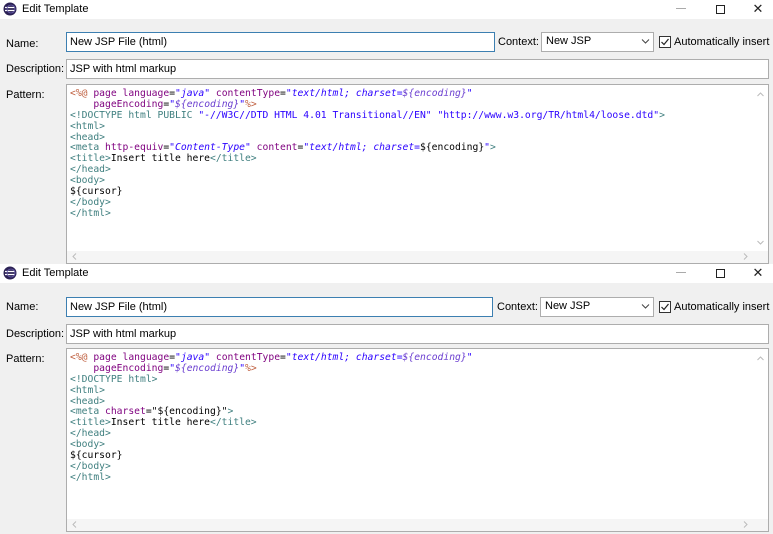  I want to click on code-token: html>, so click(143, 379).